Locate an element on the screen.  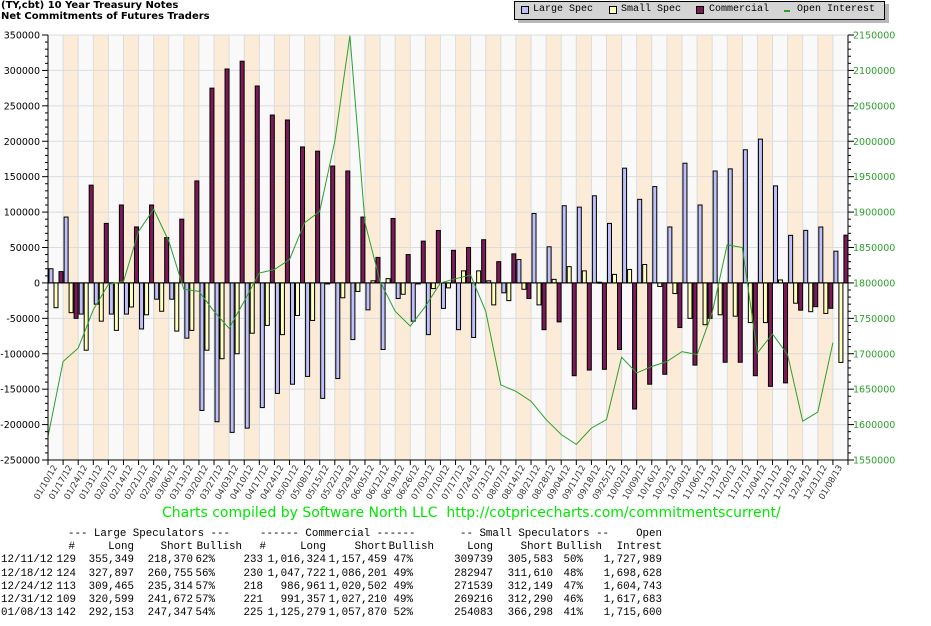
table-cell: 62% is located at coordinates (205, 560).